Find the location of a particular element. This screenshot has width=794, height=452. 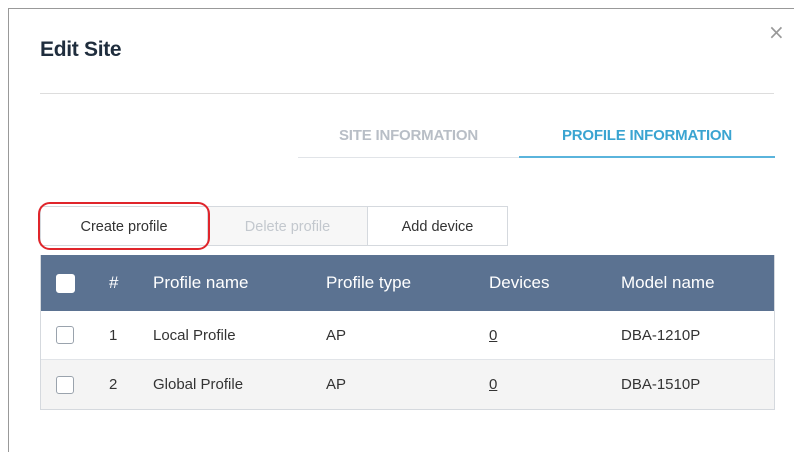

row-number: 1 is located at coordinates (113, 335).